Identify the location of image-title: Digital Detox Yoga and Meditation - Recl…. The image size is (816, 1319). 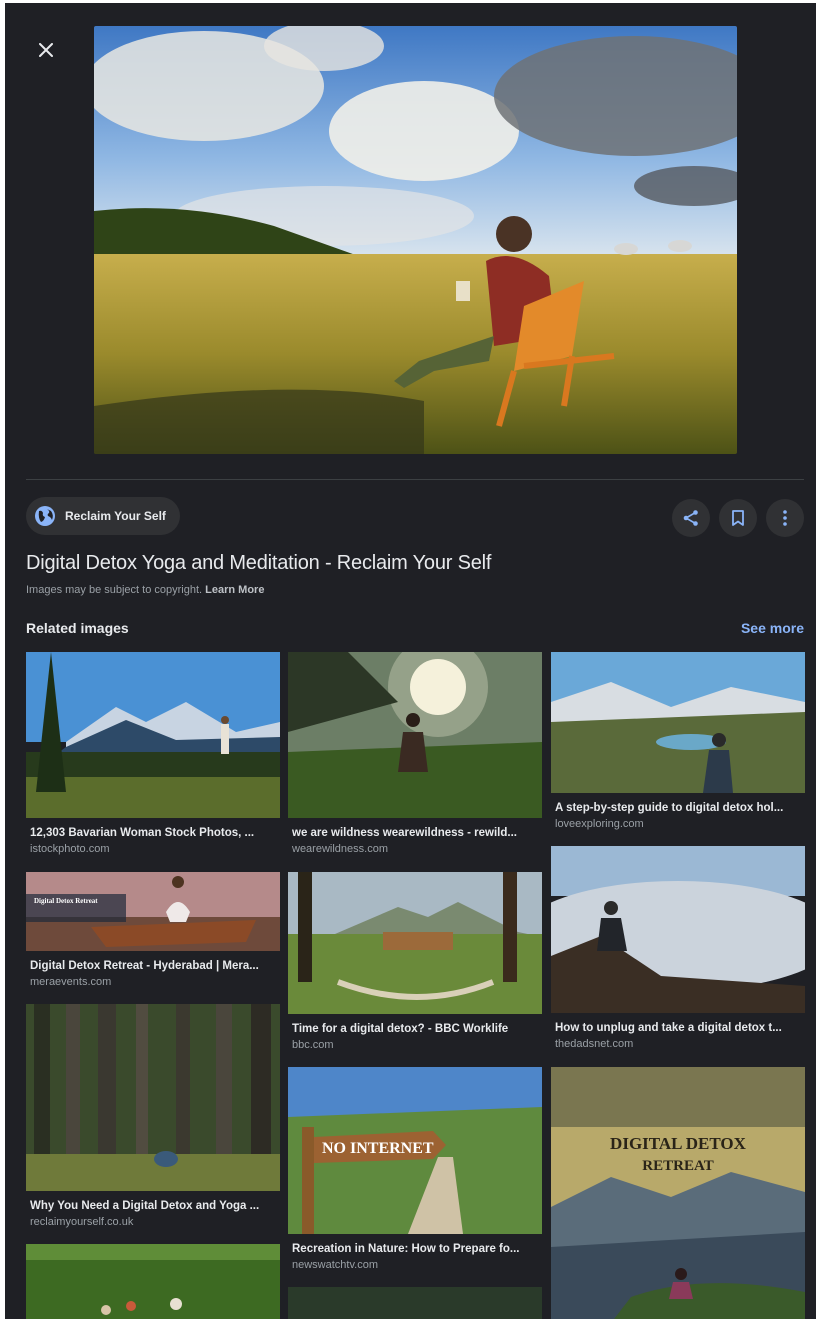
(258, 563).